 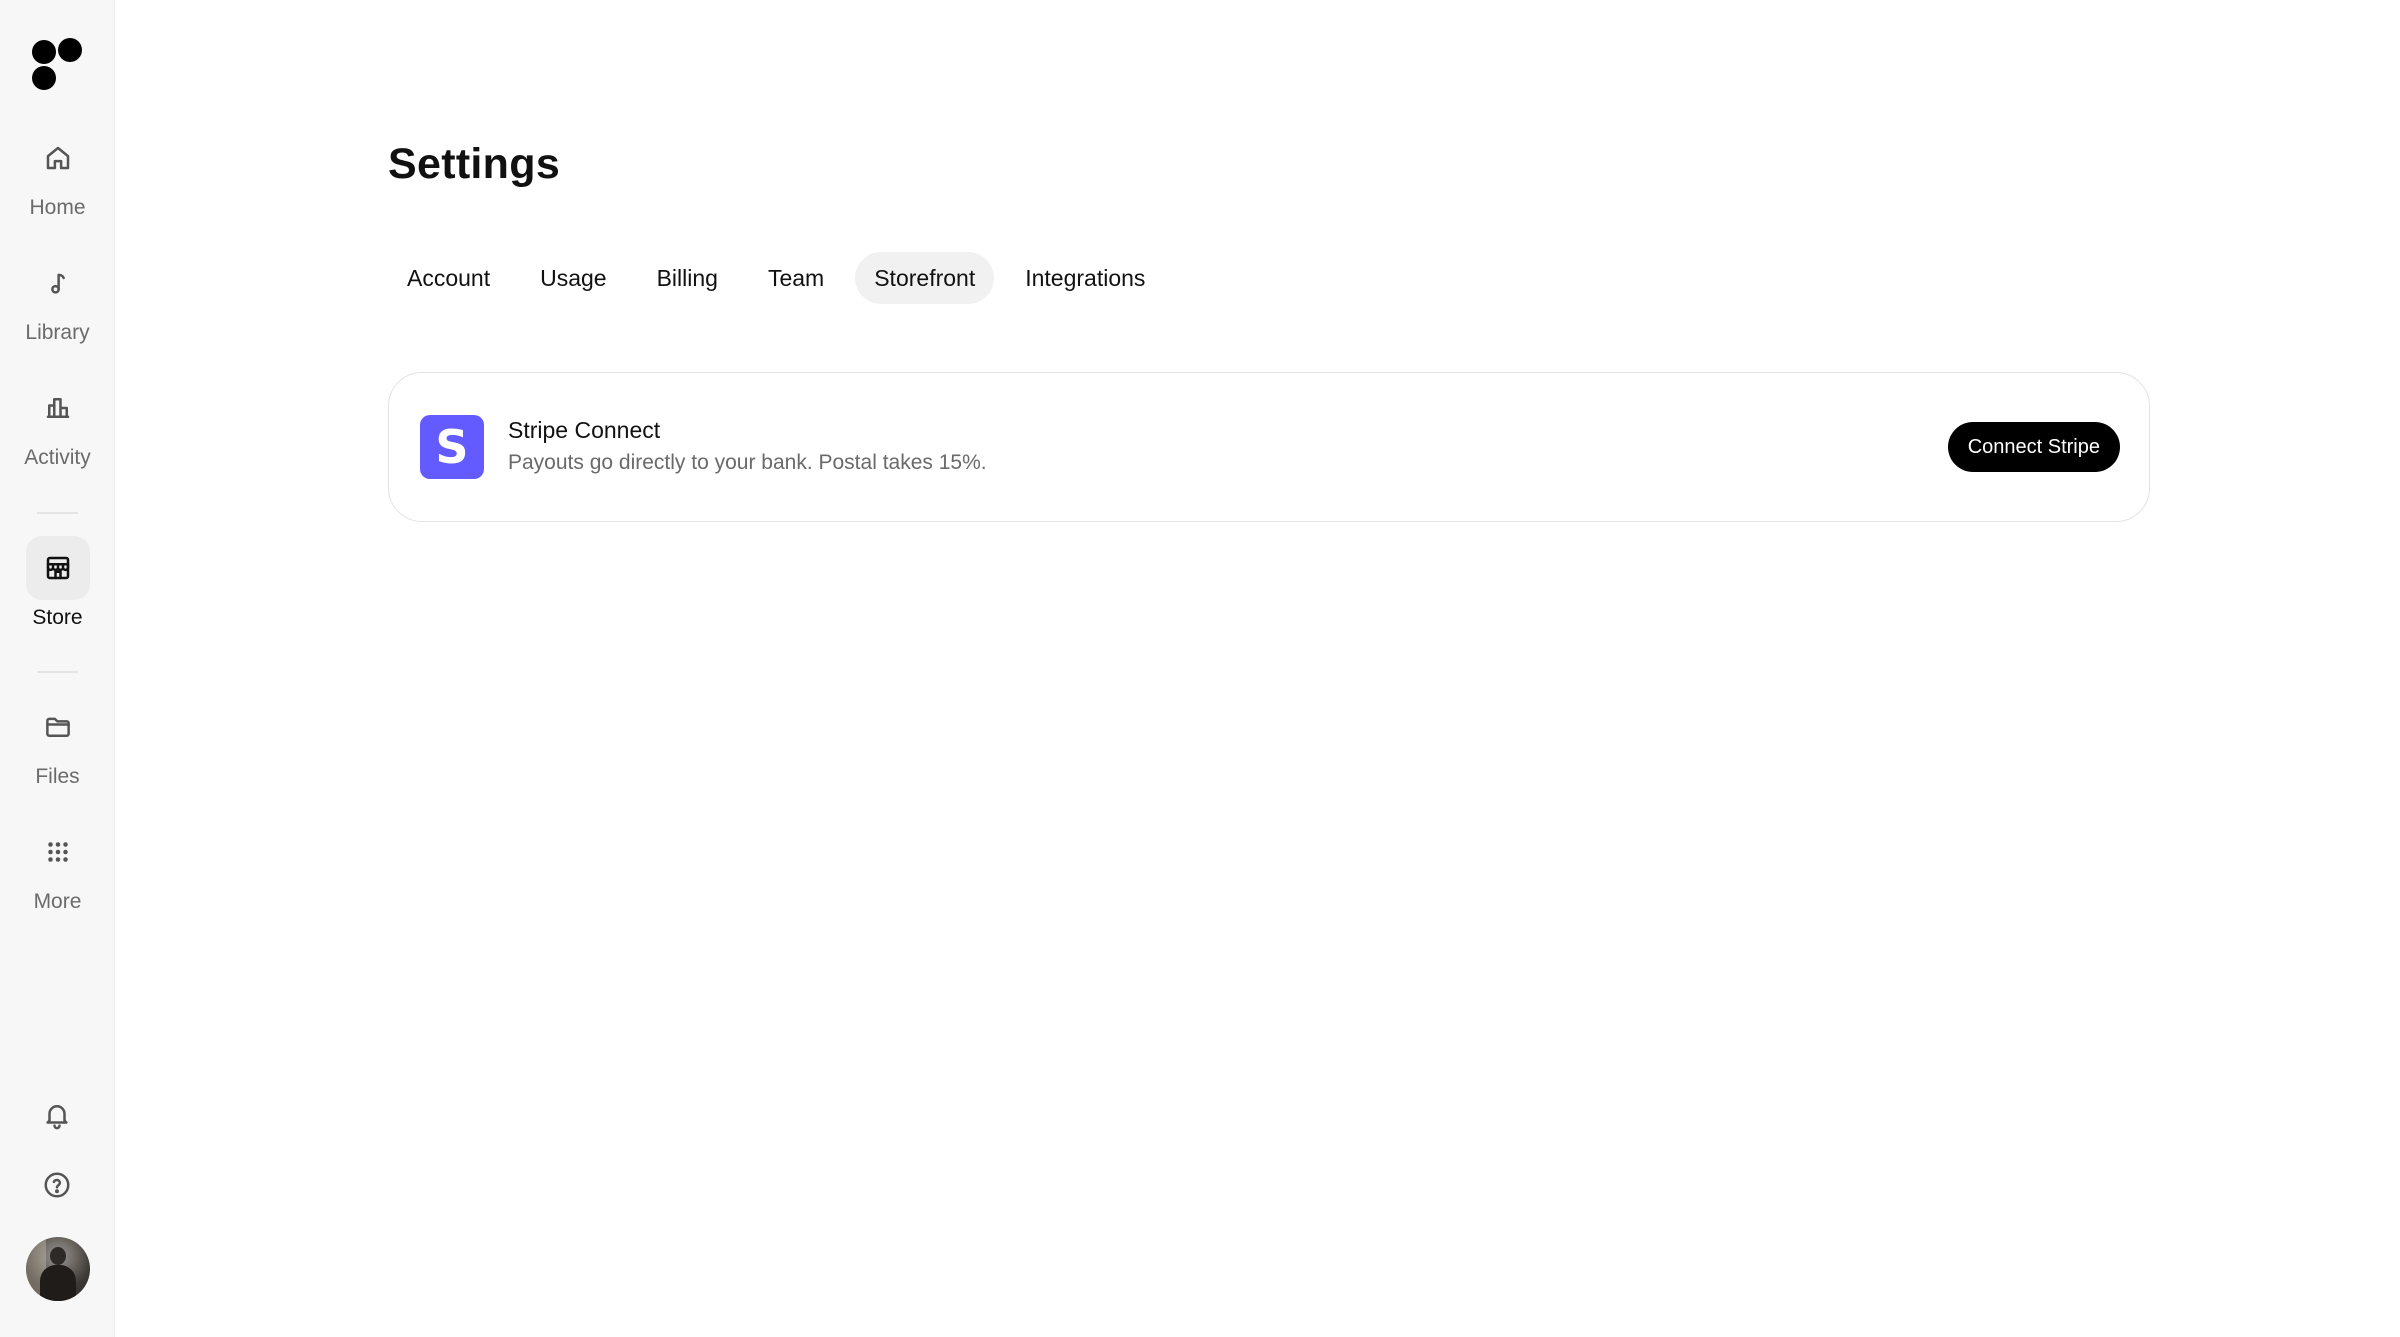 What do you see at coordinates (57, 568) in the screenshot?
I see `store-icon` at bounding box center [57, 568].